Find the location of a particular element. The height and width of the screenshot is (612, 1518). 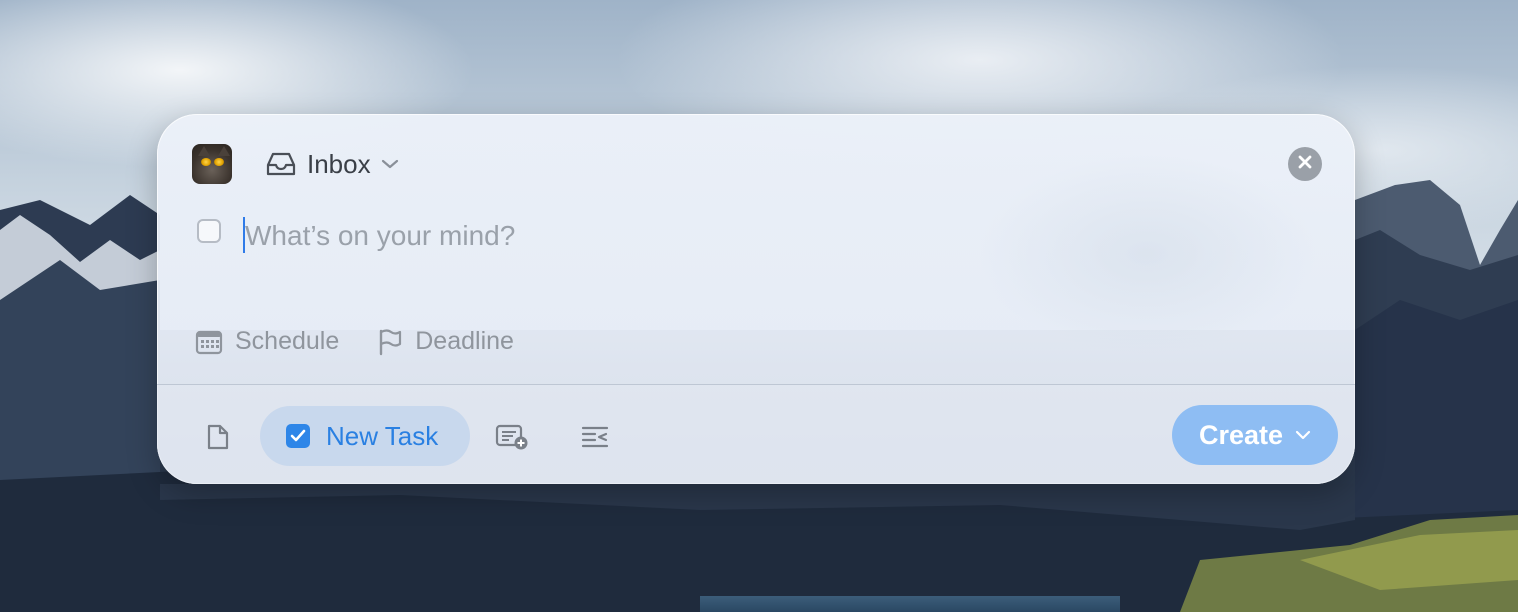

checkbox-icon is located at coordinates (298, 436).